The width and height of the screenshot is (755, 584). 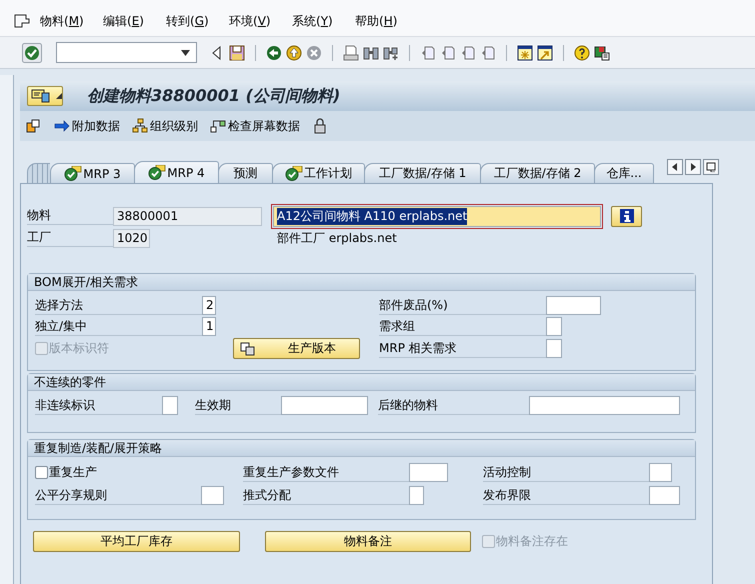 What do you see at coordinates (126, 52) in the screenshot?
I see `command-field` at bounding box center [126, 52].